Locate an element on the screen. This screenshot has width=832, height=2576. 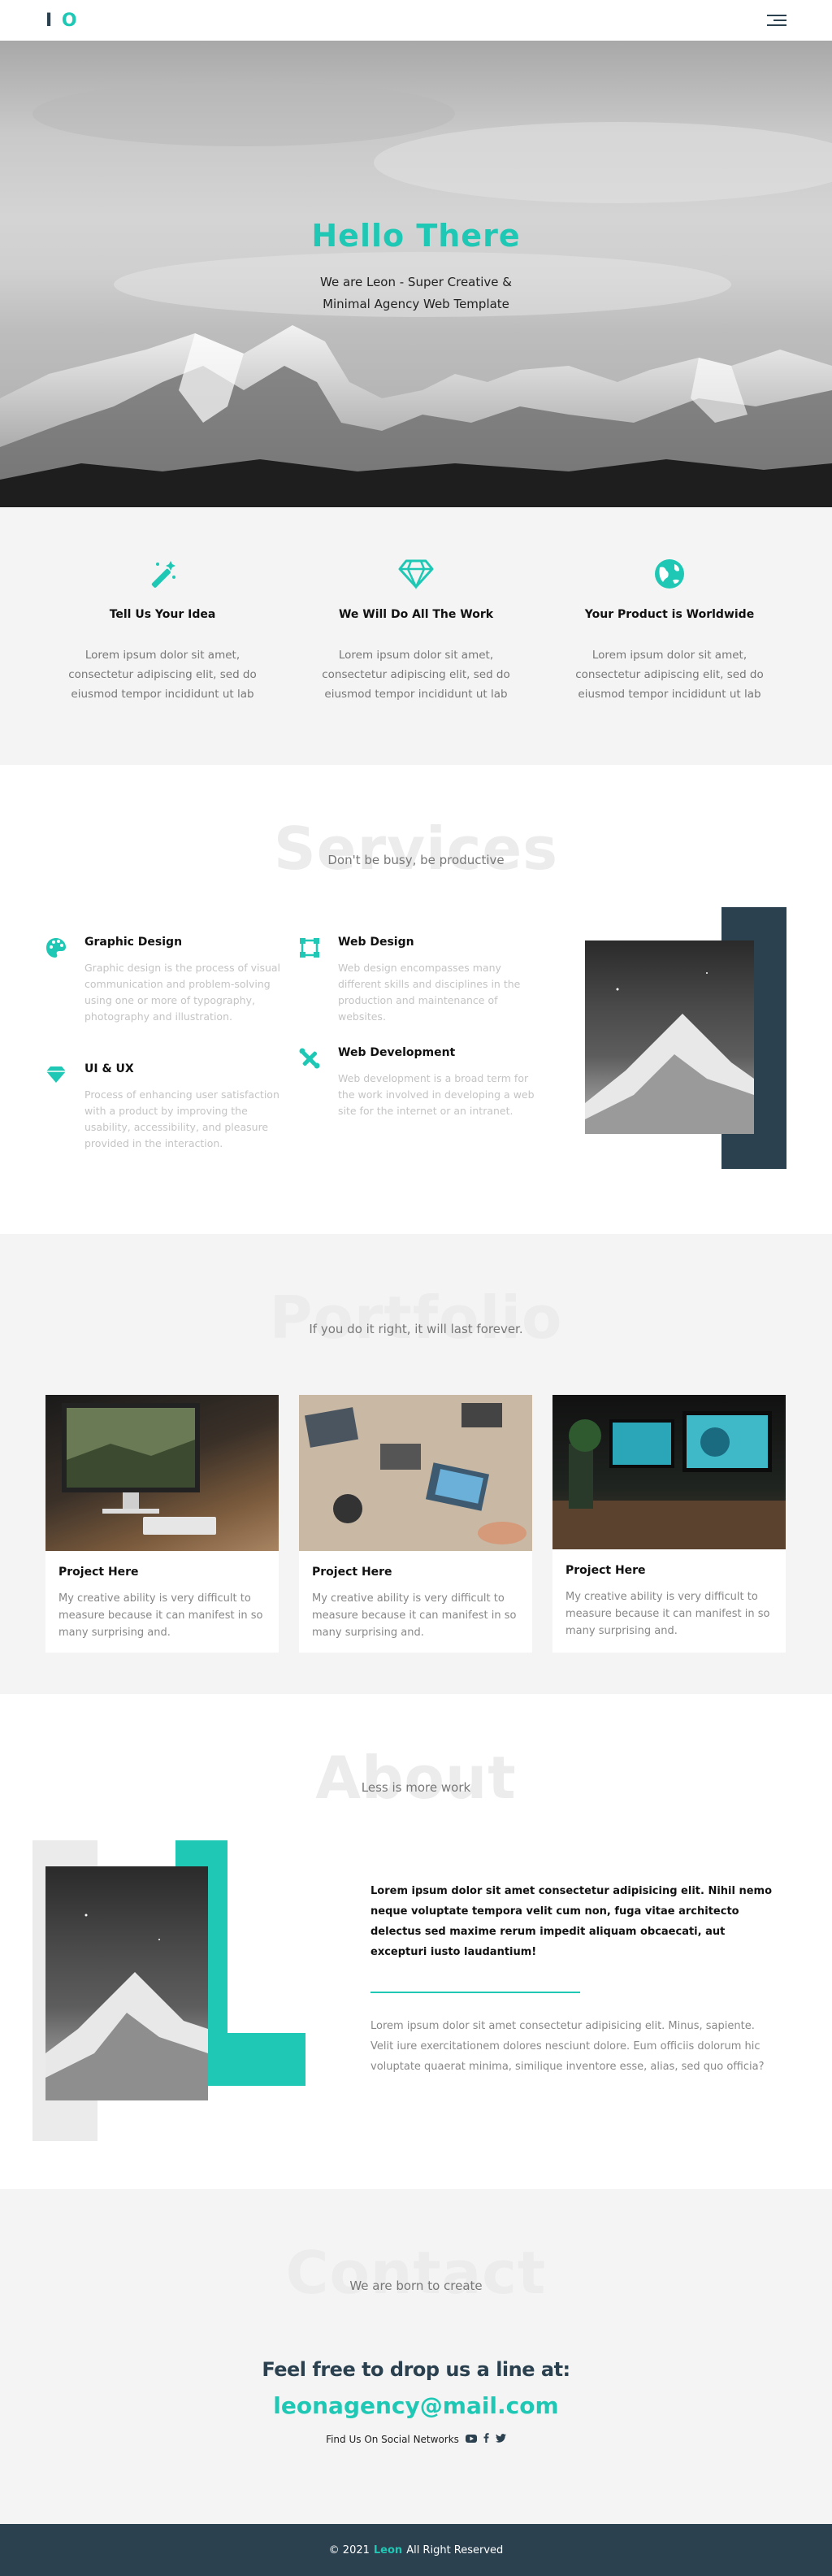
section-heading: About Less is more work is located at coordinates (416, 1781).